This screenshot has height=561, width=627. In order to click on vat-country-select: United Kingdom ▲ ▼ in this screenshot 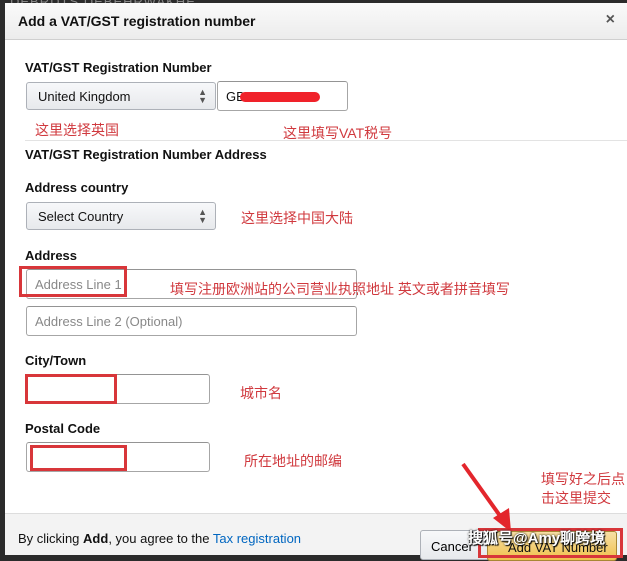, I will do `click(121, 96)`.